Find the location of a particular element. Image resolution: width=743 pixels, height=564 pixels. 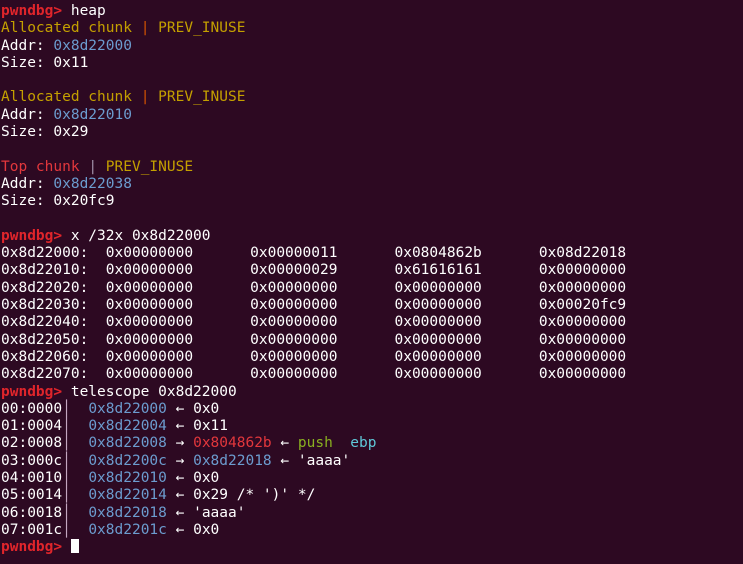

text-cursor is located at coordinates (74, 546).